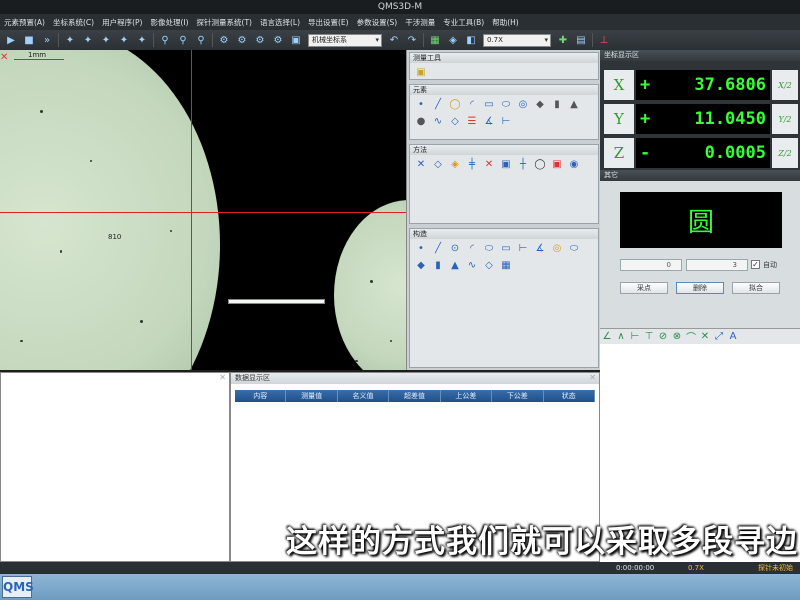 The width and height of the screenshot is (800, 600). What do you see at coordinates (421, 248) in the screenshot?
I see `construct-point-icon: •` at bounding box center [421, 248].